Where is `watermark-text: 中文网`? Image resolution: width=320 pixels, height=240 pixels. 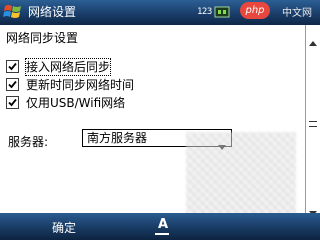
watermark-text: 中文网 is located at coordinates (297, 13).